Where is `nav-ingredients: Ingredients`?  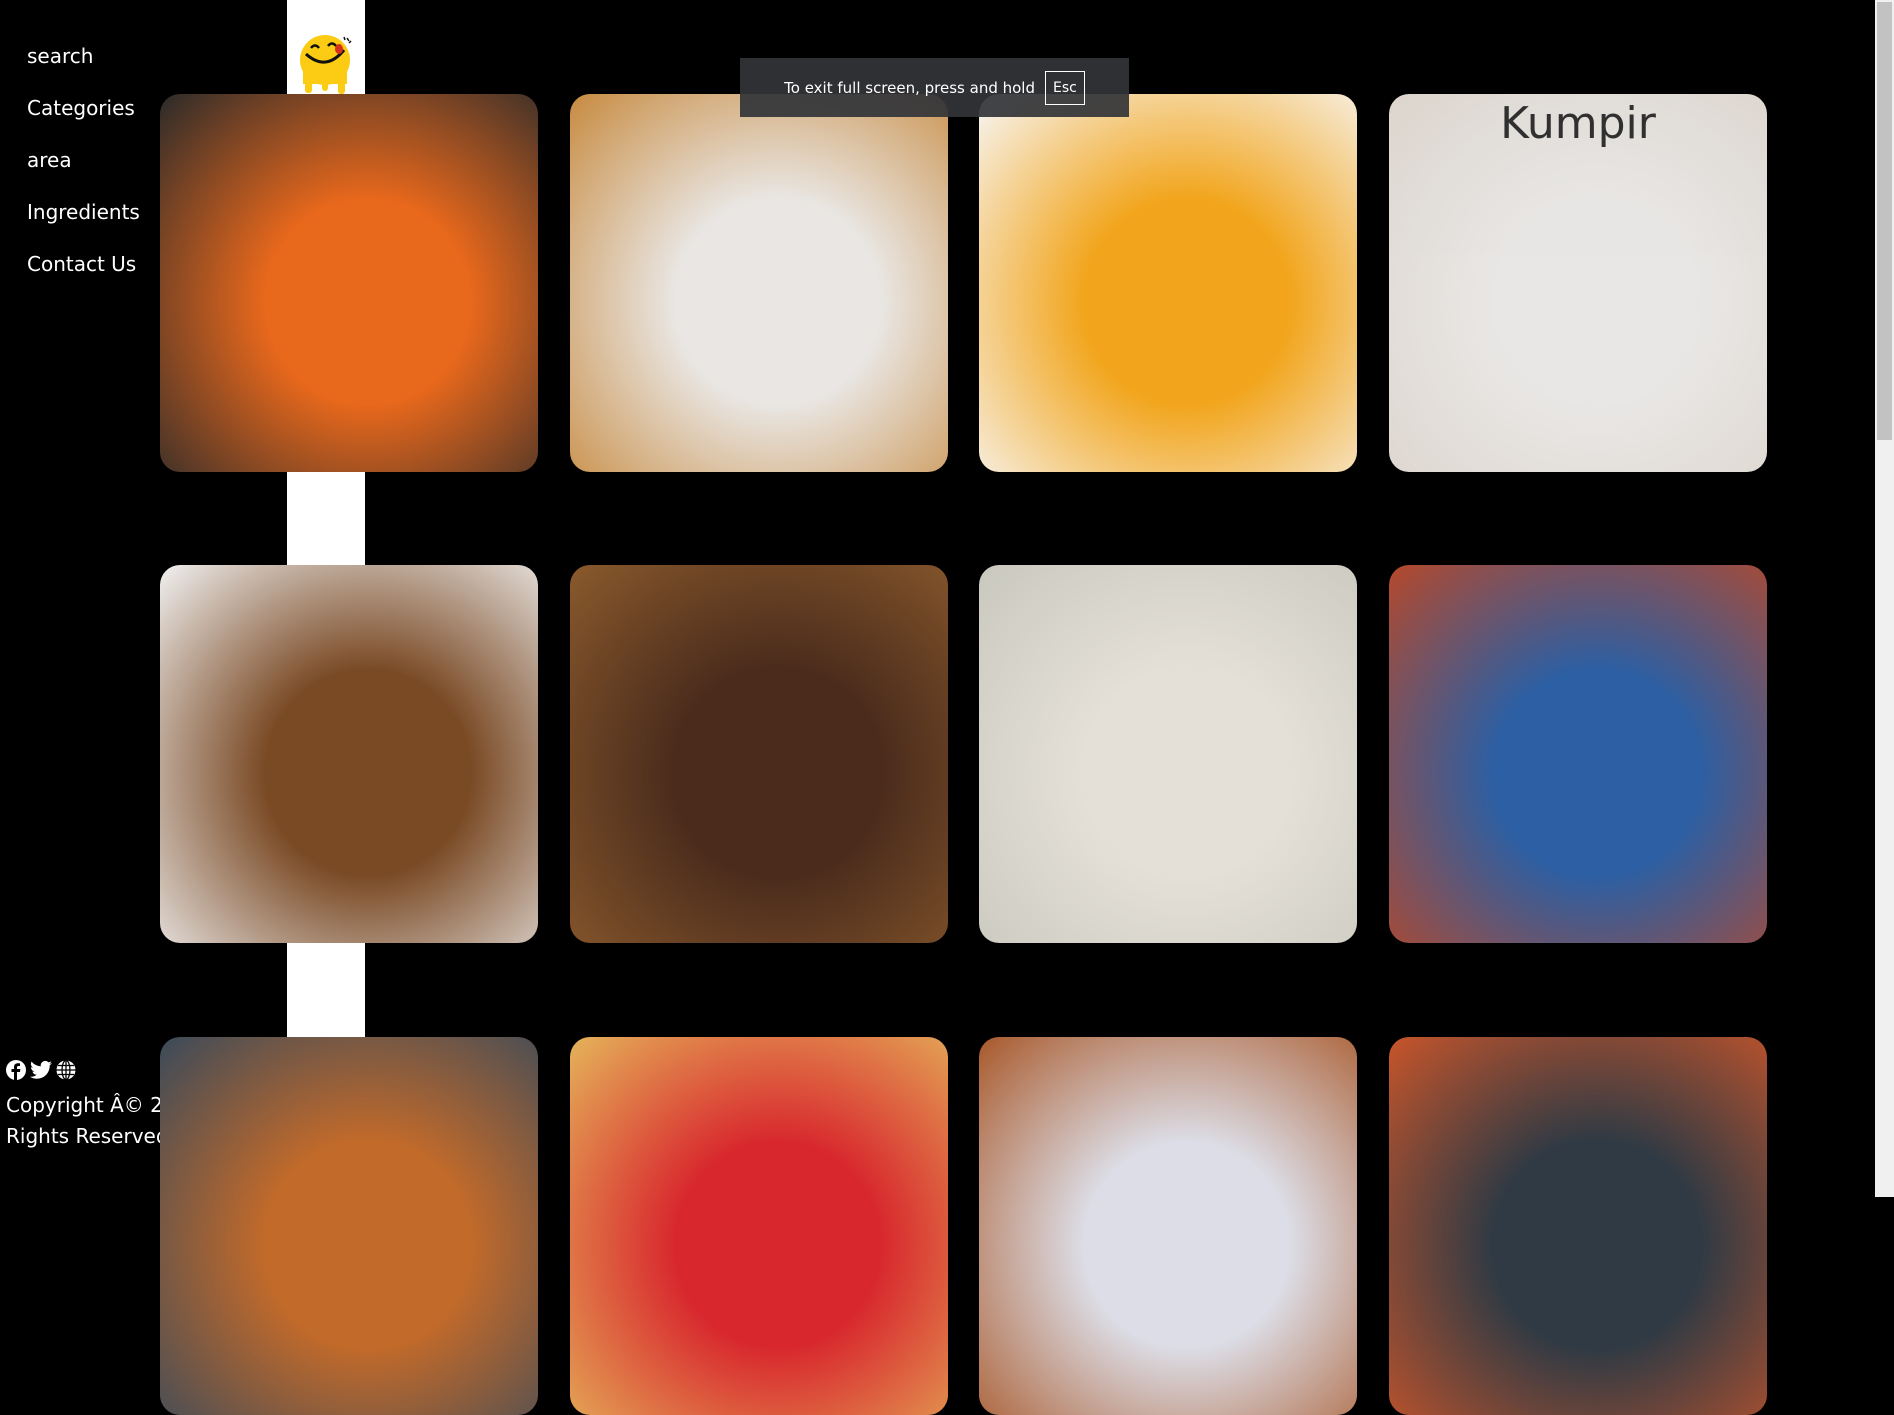
nav-ingredients: Ingredients is located at coordinates (83, 212).